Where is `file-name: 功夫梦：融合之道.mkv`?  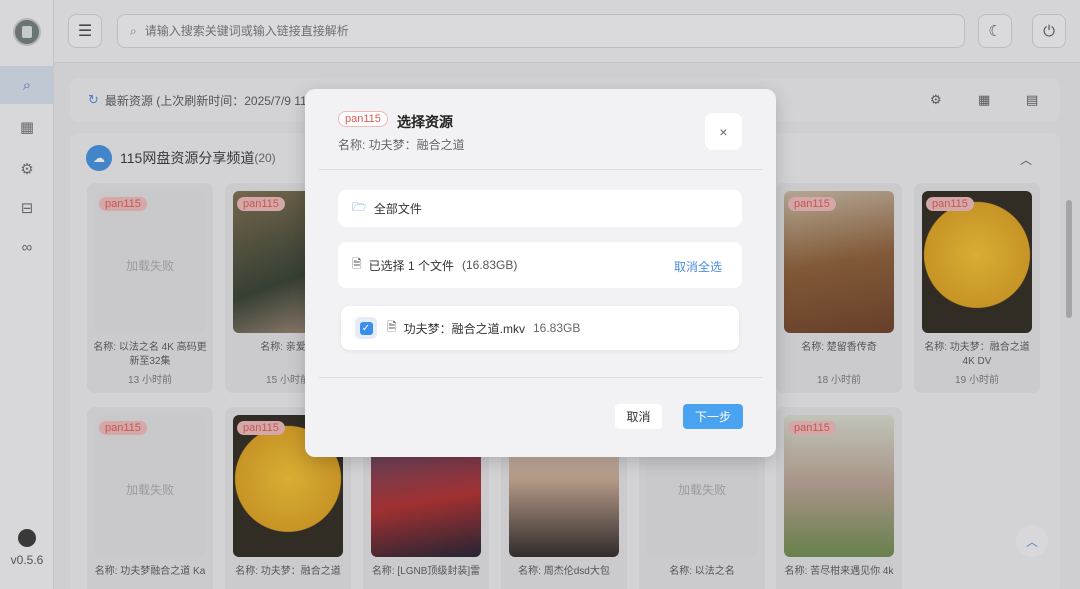
file-name: 功夫梦：融合之道.mkv is located at coordinates (464, 328).